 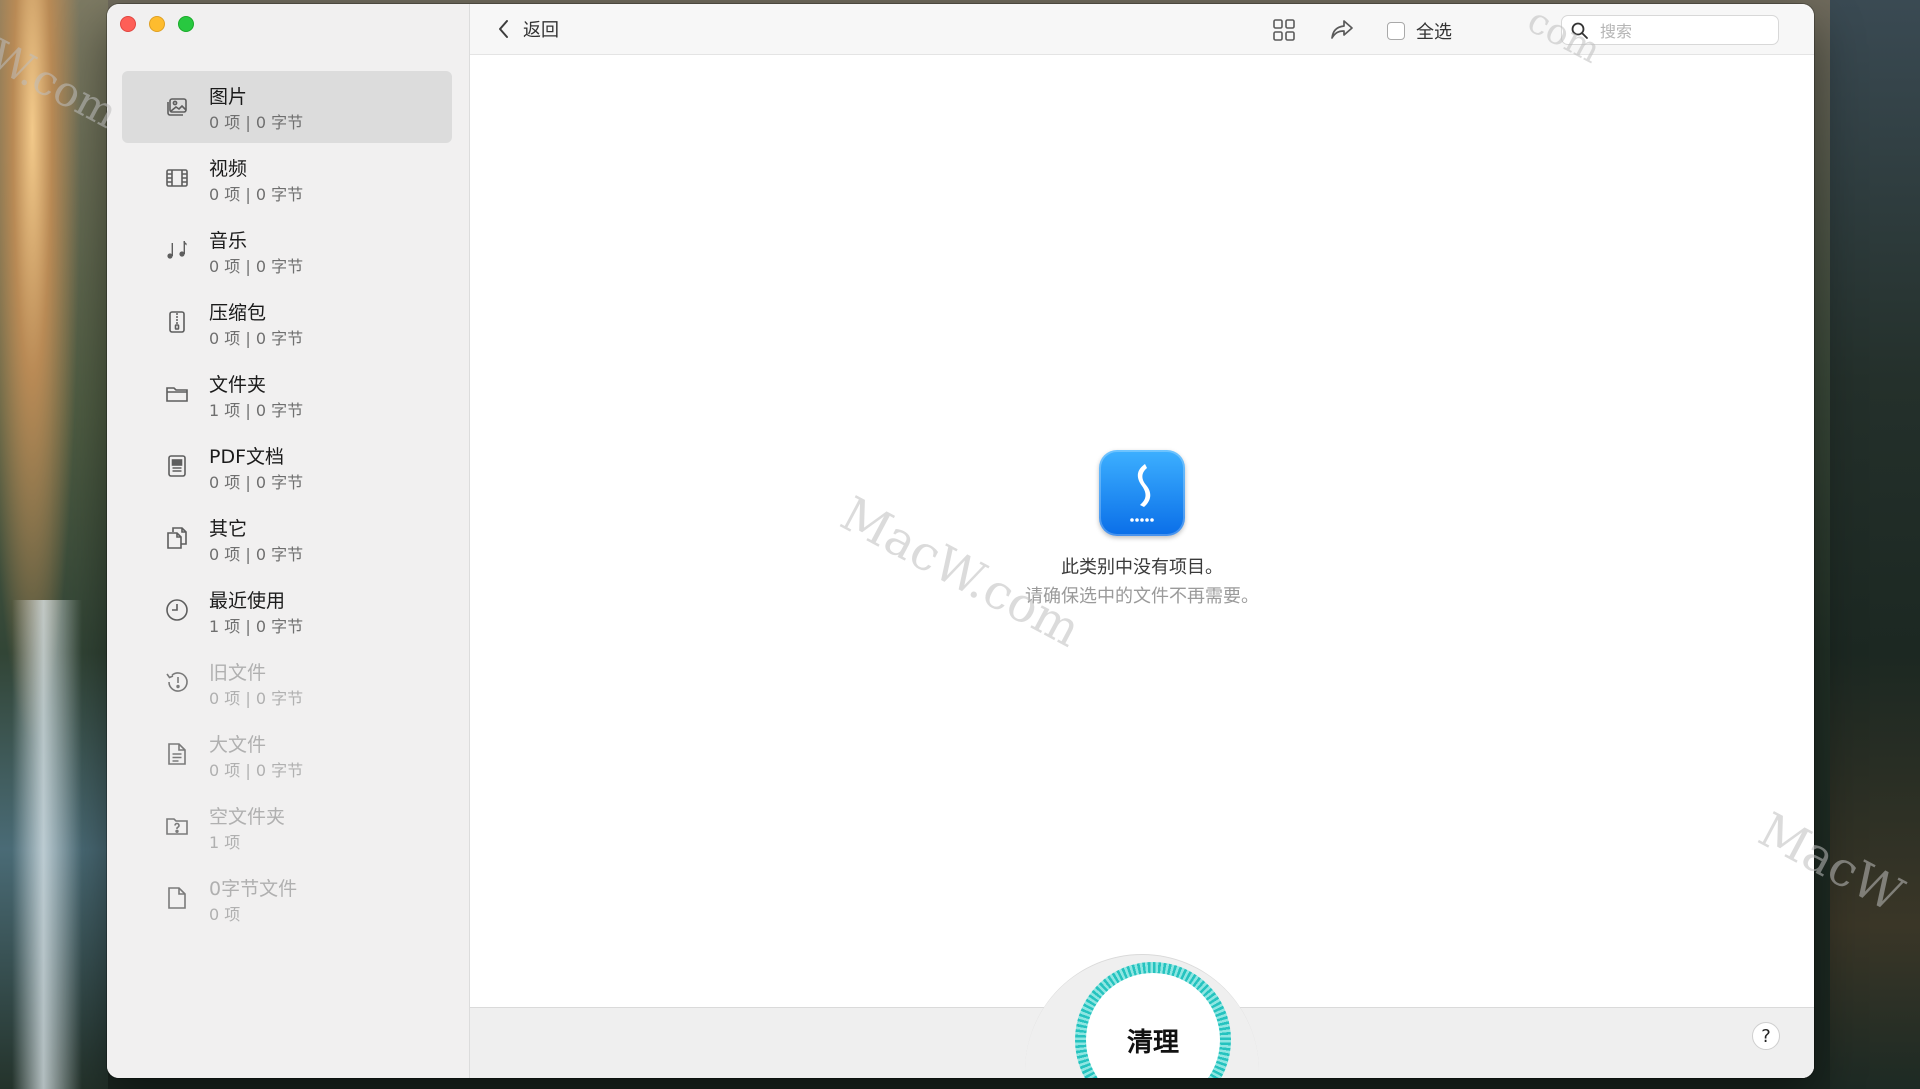 I want to click on sidebar-item-large-files: 大文件 0 项 | 0 字节, so click(x=287, y=755).